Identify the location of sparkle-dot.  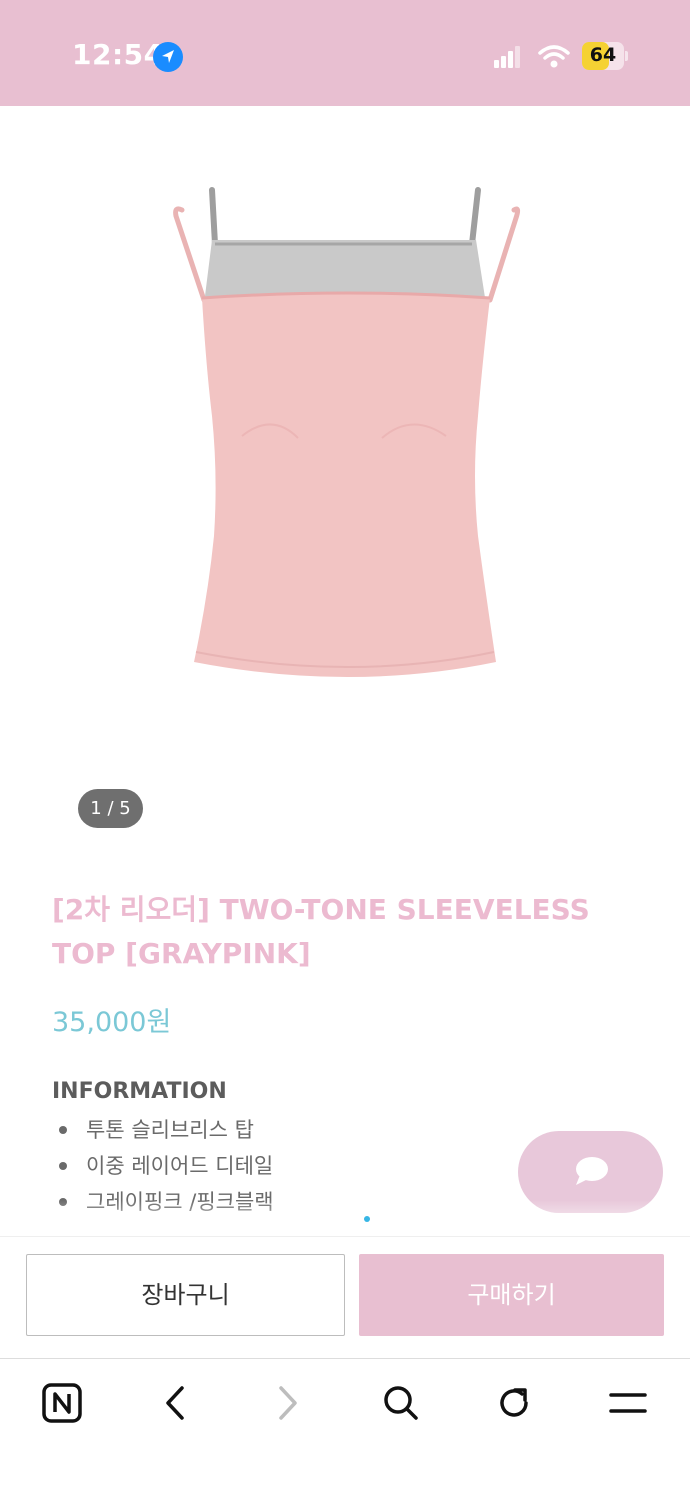
(367, 1219).